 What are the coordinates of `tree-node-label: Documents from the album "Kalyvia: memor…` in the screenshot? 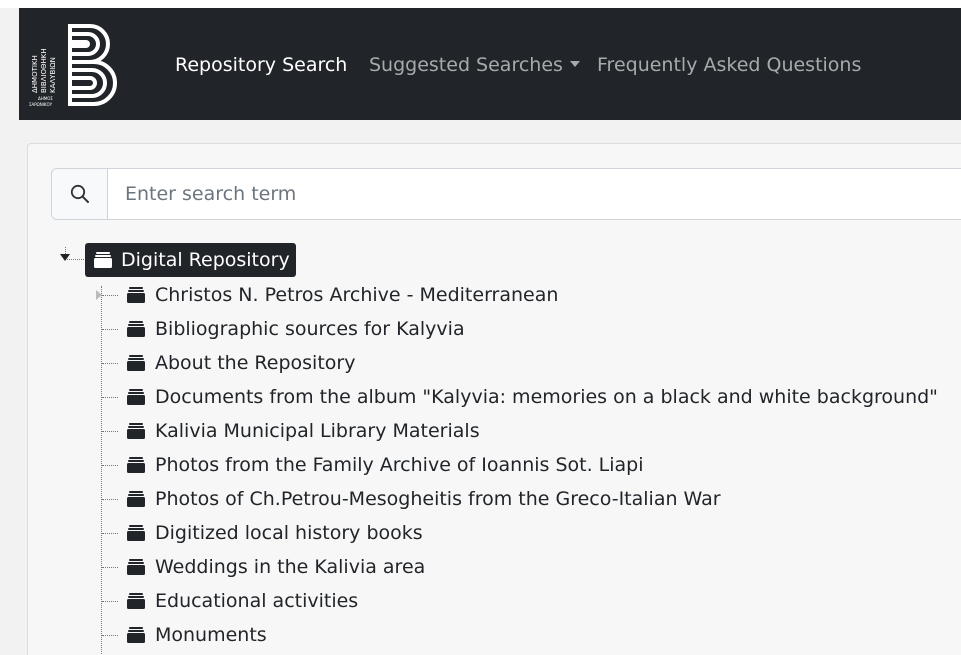 It's located at (546, 397).